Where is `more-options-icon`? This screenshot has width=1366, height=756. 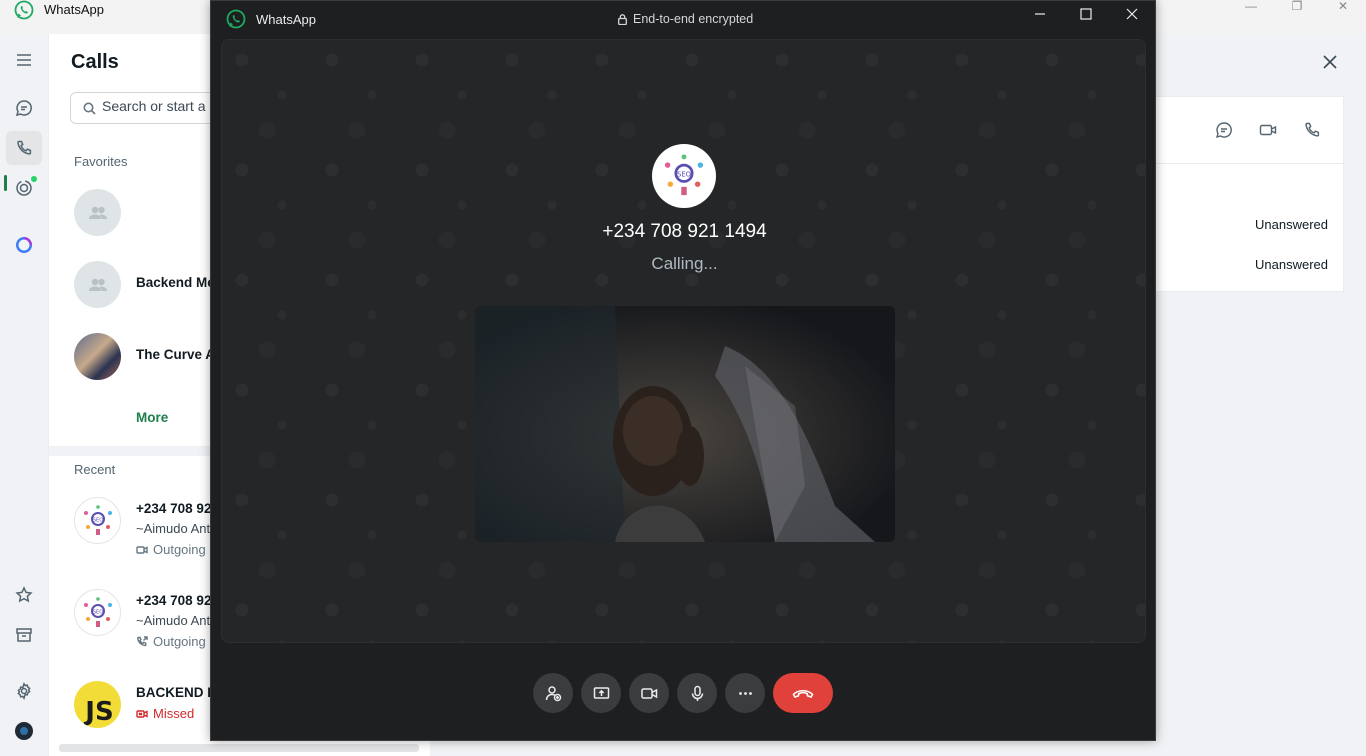 more-options-icon is located at coordinates (745, 693).